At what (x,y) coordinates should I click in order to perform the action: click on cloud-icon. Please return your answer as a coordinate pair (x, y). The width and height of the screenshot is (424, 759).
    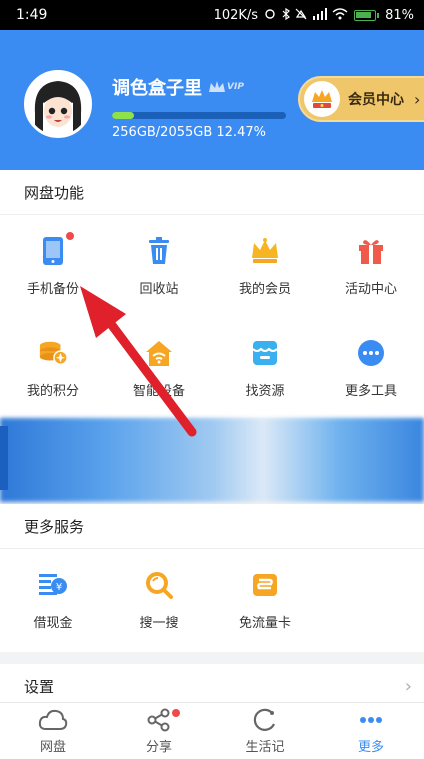
    Looking at the image, I should click on (53, 719).